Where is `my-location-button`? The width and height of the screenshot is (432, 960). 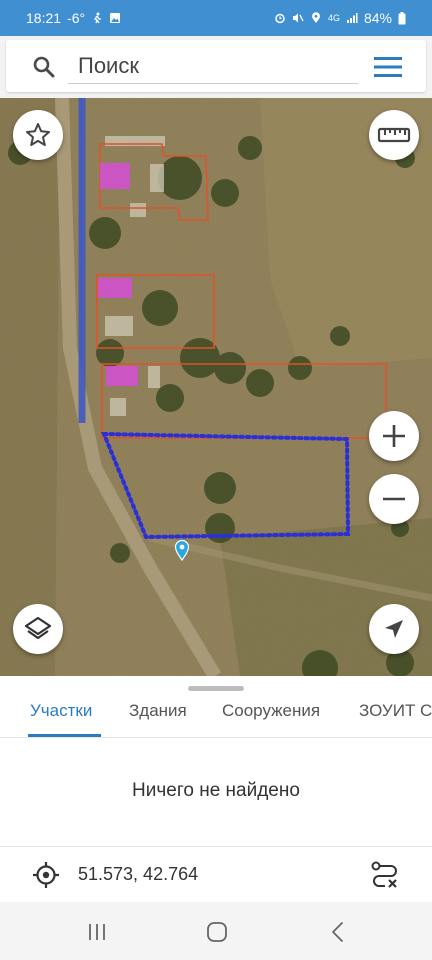 my-location-button is located at coordinates (394, 629).